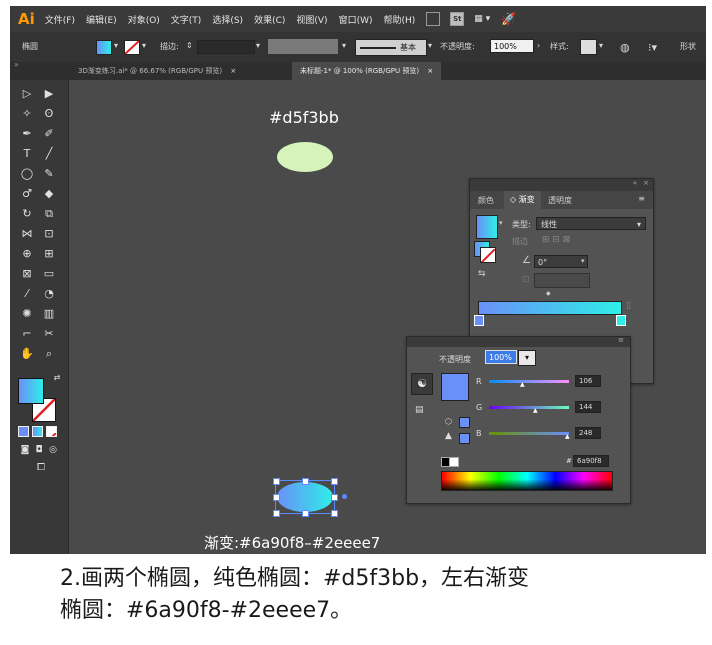  I want to click on stroke-indicator, so click(488, 255).